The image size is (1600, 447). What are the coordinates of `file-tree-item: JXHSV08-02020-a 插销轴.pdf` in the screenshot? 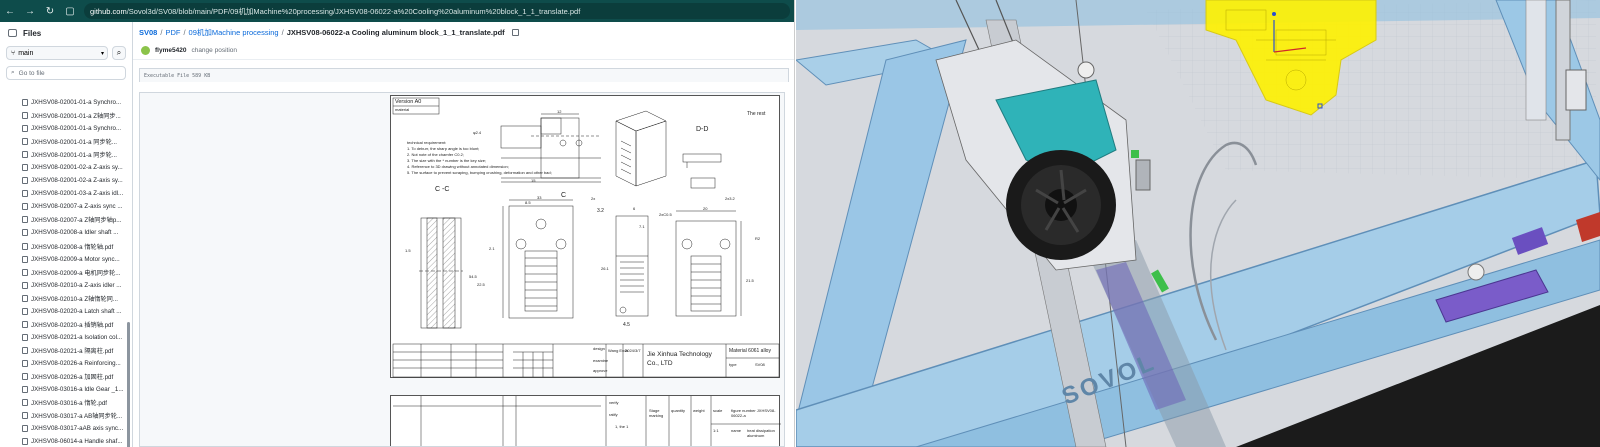 It's located at (63, 324).